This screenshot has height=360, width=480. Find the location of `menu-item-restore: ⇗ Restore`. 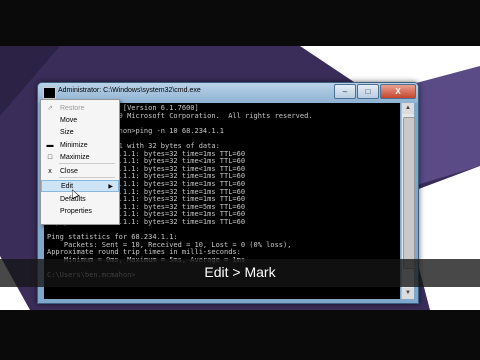

menu-item-restore: ⇗ Restore is located at coordinates (80, 109).